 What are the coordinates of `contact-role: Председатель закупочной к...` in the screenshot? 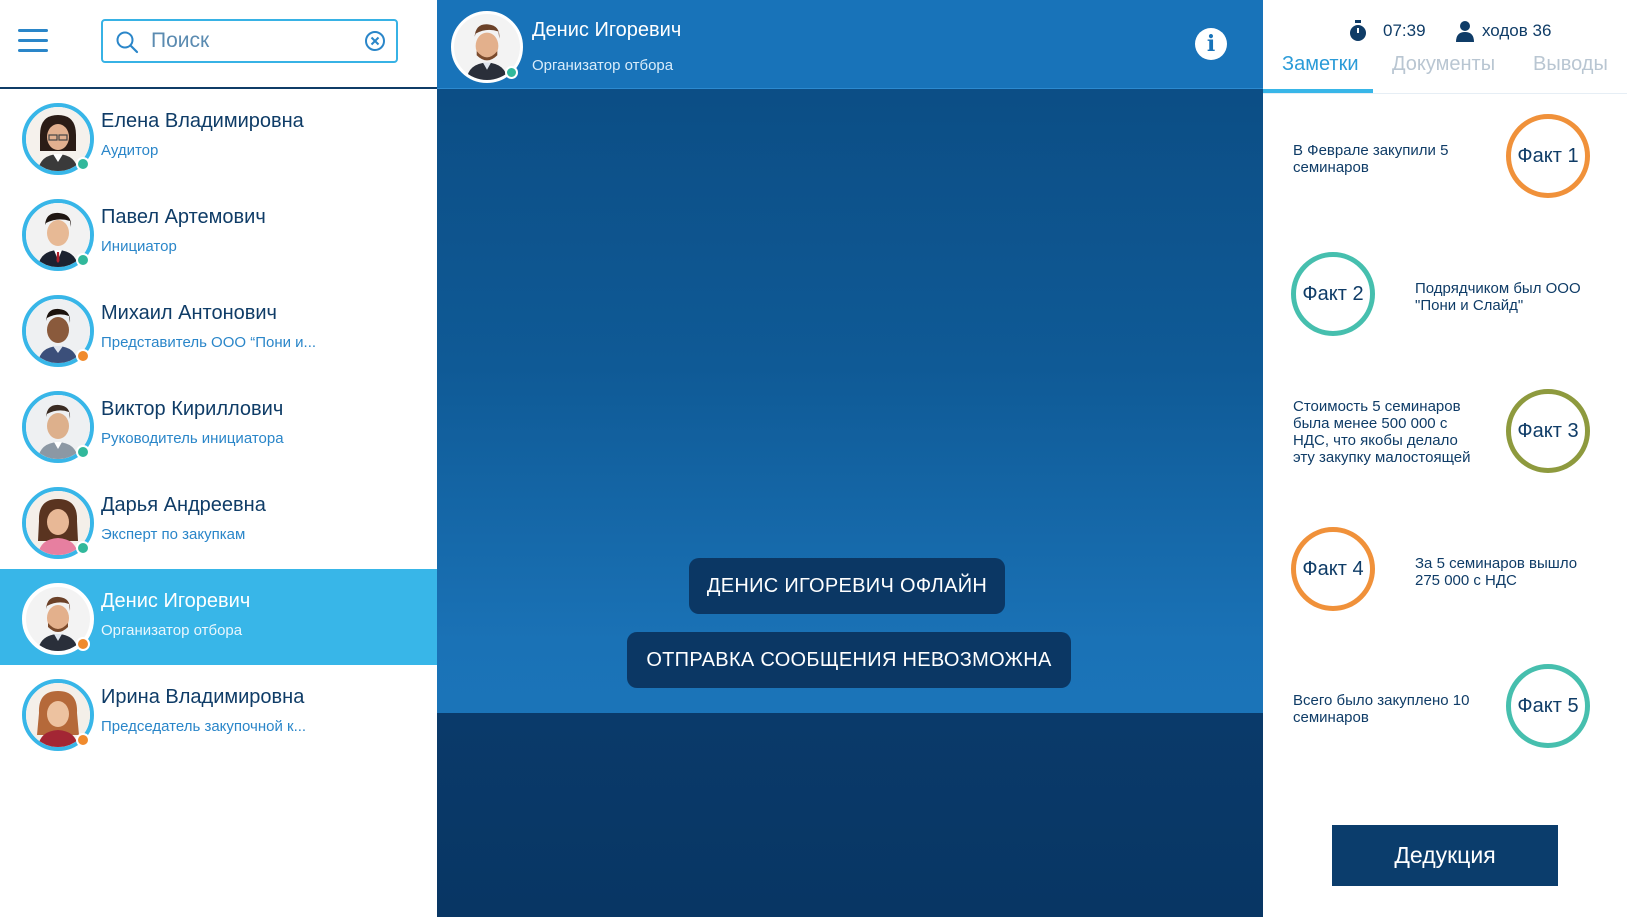 It's located at (204, 726).